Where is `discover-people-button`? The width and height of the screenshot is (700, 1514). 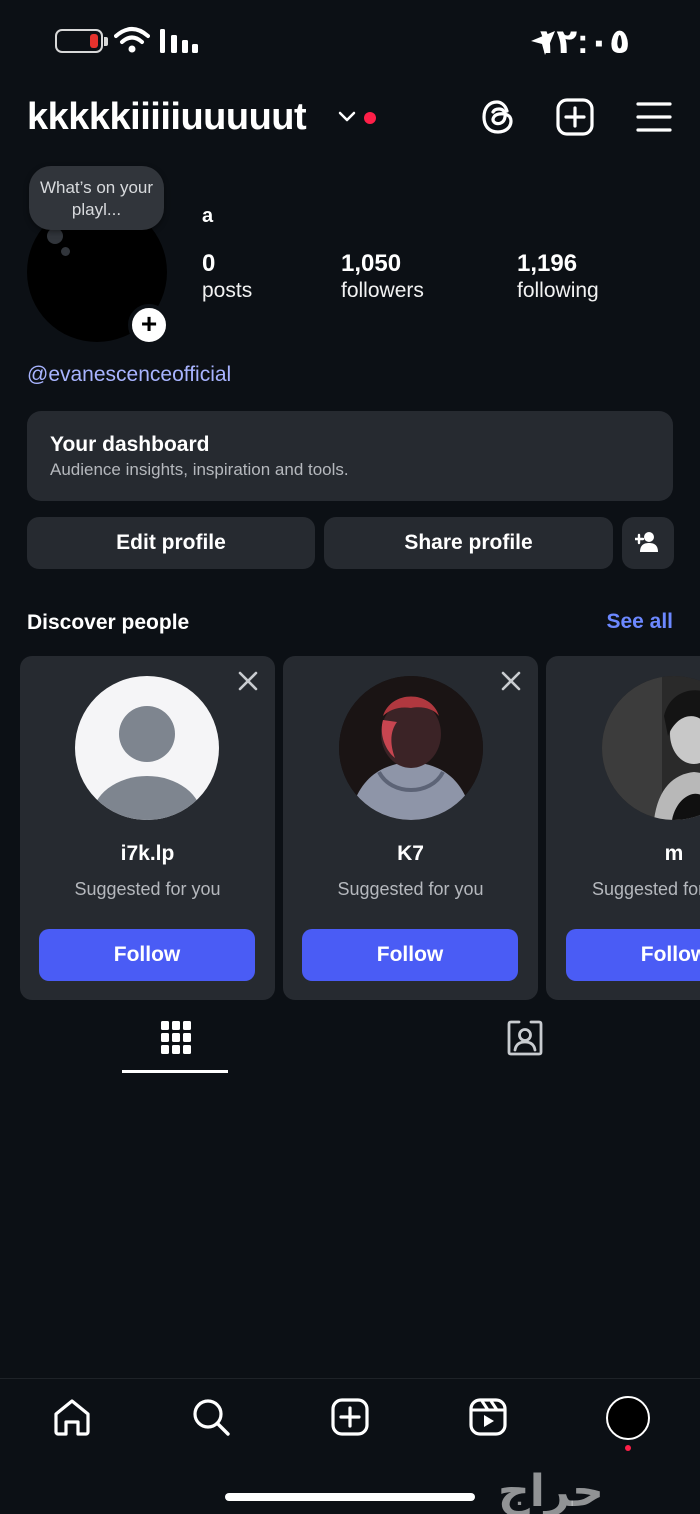 discover-people-button is located at coordinates (648, 543).